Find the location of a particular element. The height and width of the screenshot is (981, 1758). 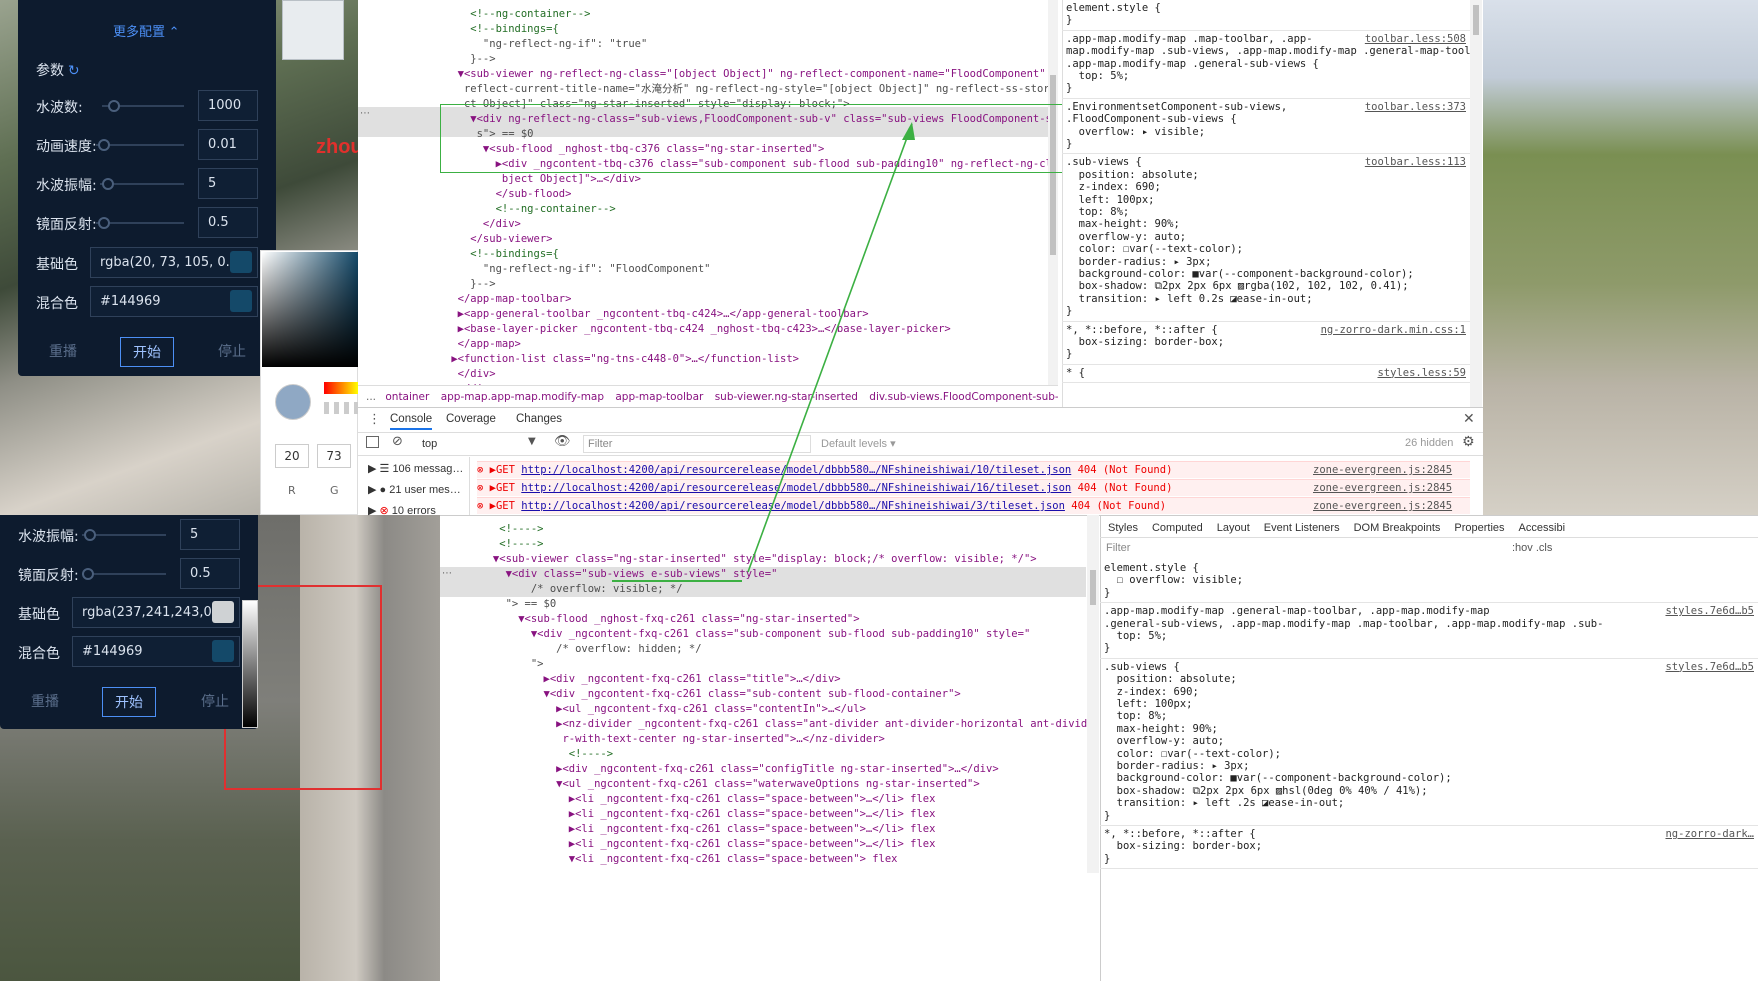

annotation-arrow is located at coordinates (831, 347).